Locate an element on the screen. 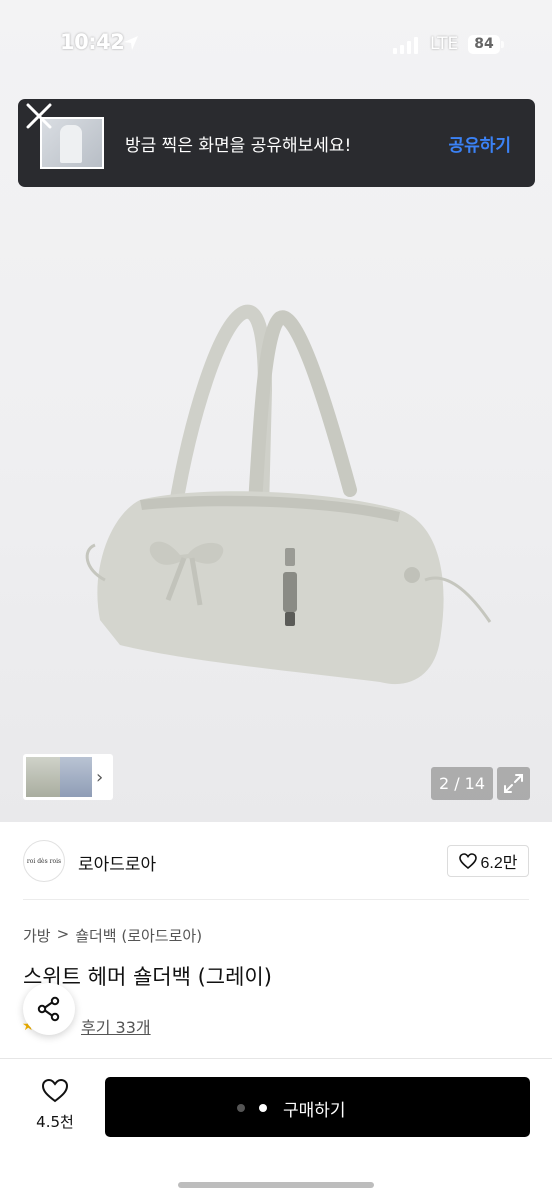  buy-button: 구매하기 is located at coordinates (317, 1107).